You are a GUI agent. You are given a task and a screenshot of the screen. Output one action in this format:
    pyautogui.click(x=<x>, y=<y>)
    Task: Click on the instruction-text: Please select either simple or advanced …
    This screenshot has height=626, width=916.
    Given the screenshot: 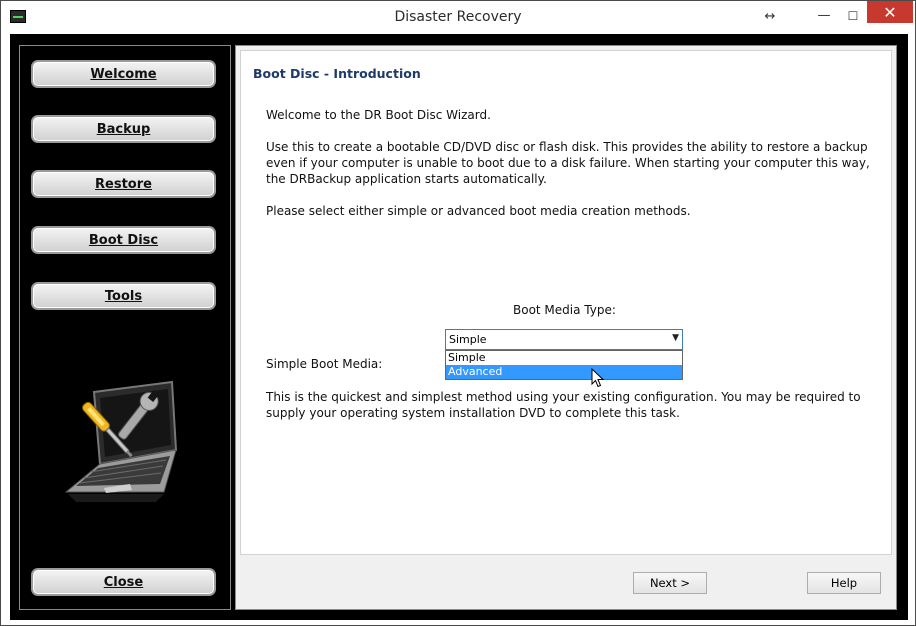 What is the action you would take?
    pyautogui.click(x=478, y=211)
    